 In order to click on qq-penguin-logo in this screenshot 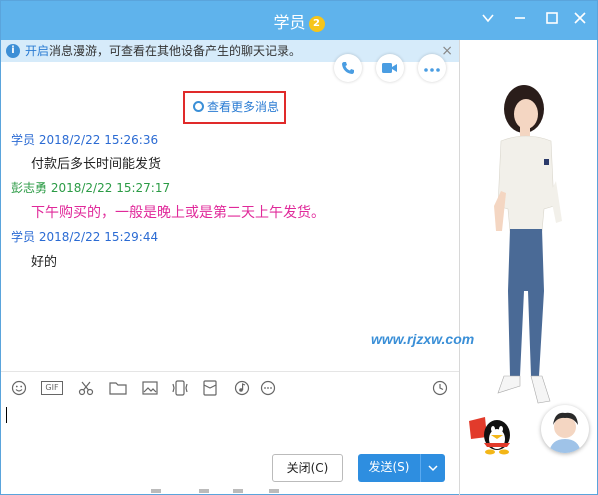, I will do `click(489, 436)`.